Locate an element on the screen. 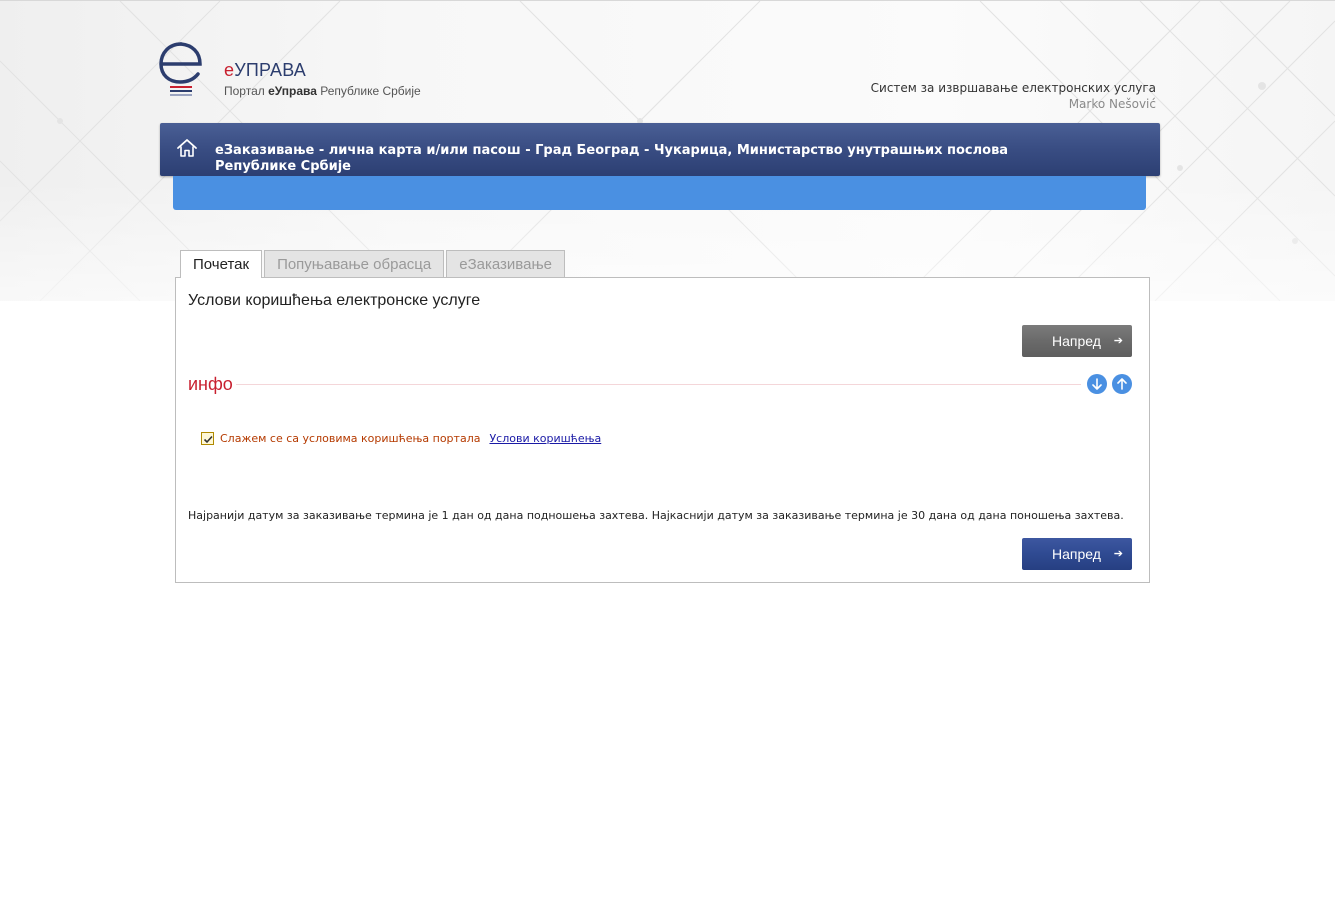 Image resolution: width=1335 pixels, height=918 pixels. arrow-down-icon is located at coordinates (1097, 384).